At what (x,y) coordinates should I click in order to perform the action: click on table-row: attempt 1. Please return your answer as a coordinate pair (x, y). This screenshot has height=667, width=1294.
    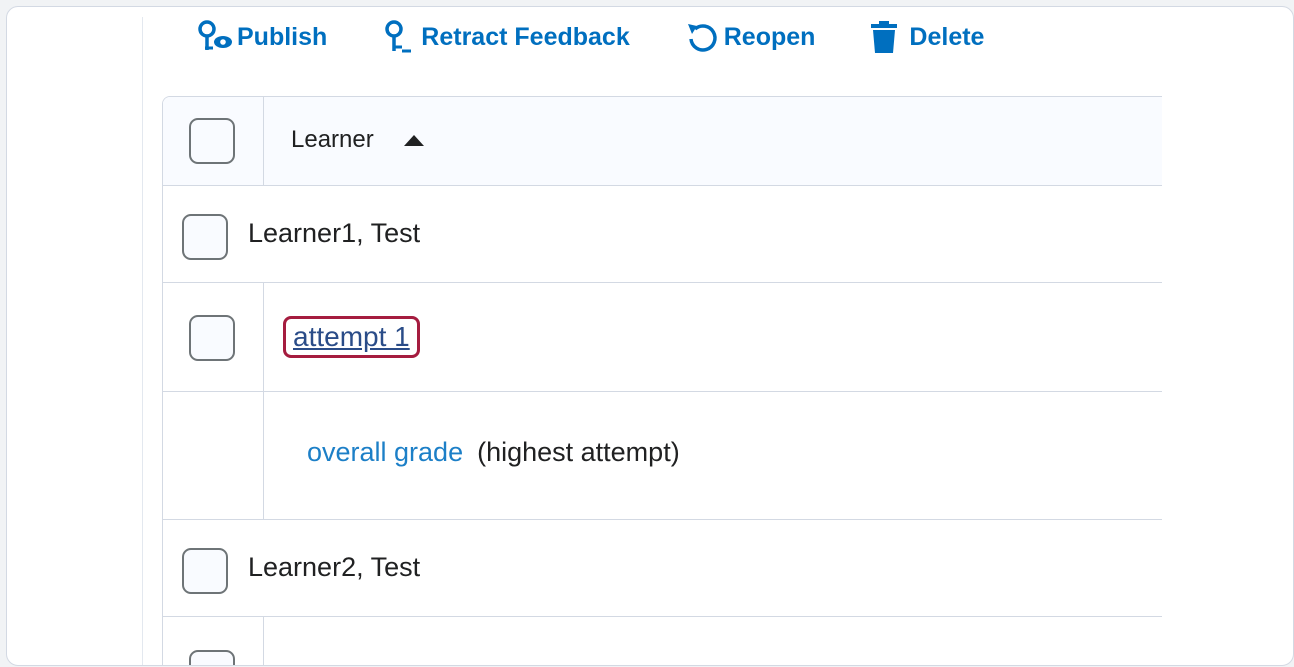
    Looking at the image, I should click on (662, 337).